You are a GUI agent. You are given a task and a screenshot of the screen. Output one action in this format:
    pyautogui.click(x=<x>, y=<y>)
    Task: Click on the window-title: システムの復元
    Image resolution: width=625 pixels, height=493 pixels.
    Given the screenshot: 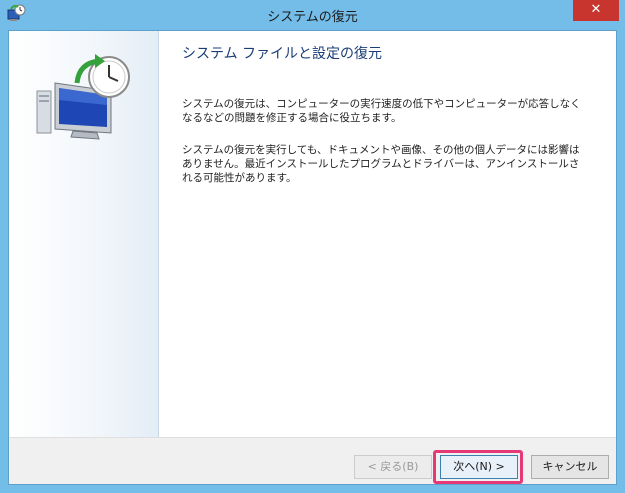 What is the action you would take?
    pyautogui.click(x=312, y=17)
    